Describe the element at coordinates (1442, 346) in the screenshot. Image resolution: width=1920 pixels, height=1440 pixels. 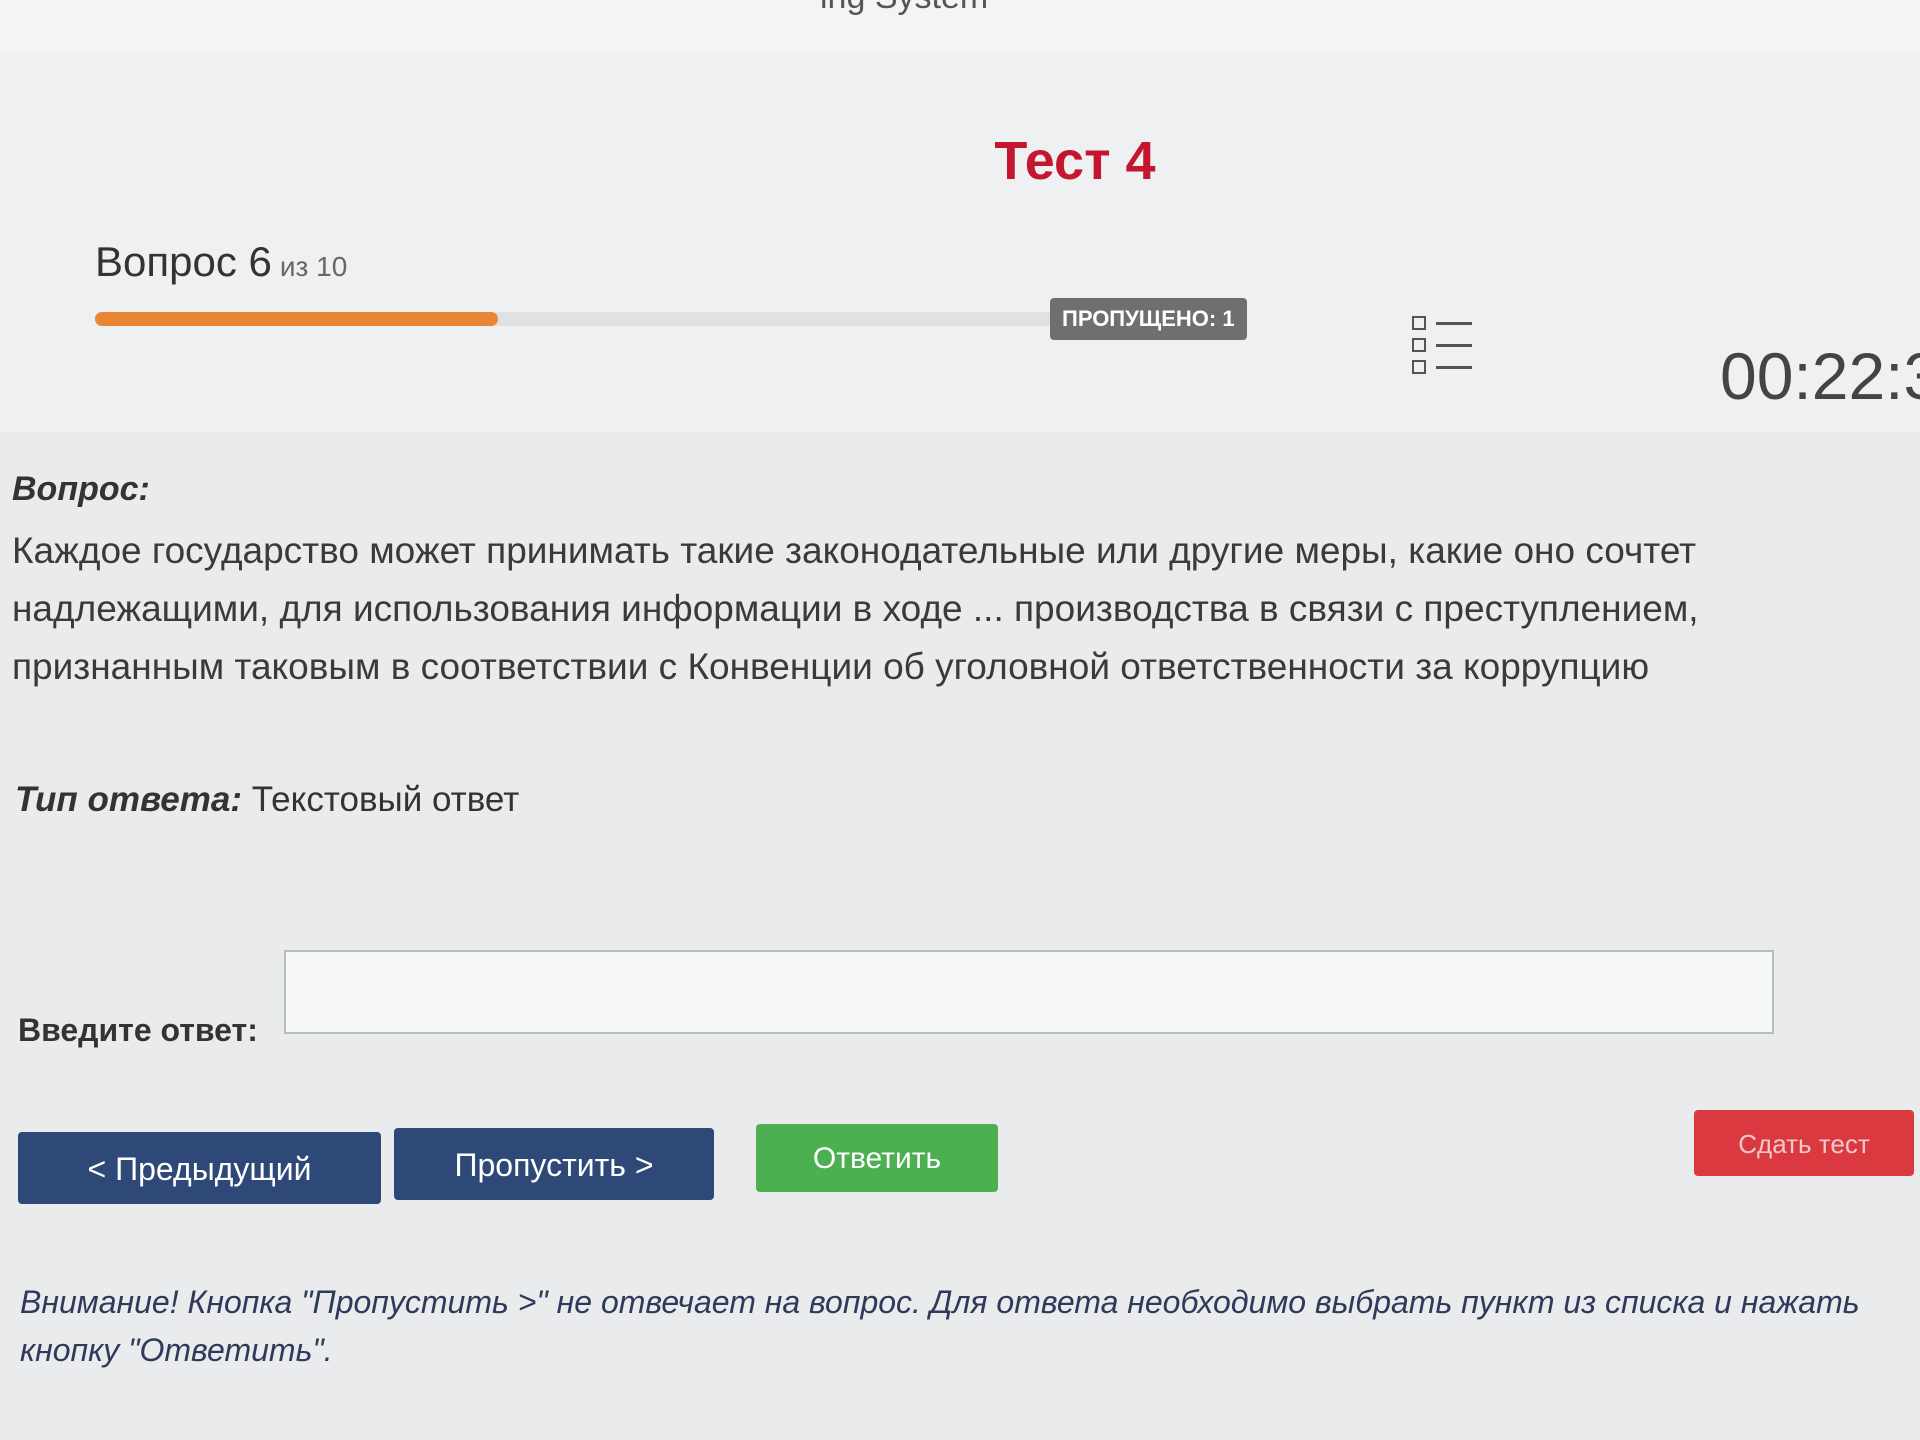
I see `question-list-icon` at that location.